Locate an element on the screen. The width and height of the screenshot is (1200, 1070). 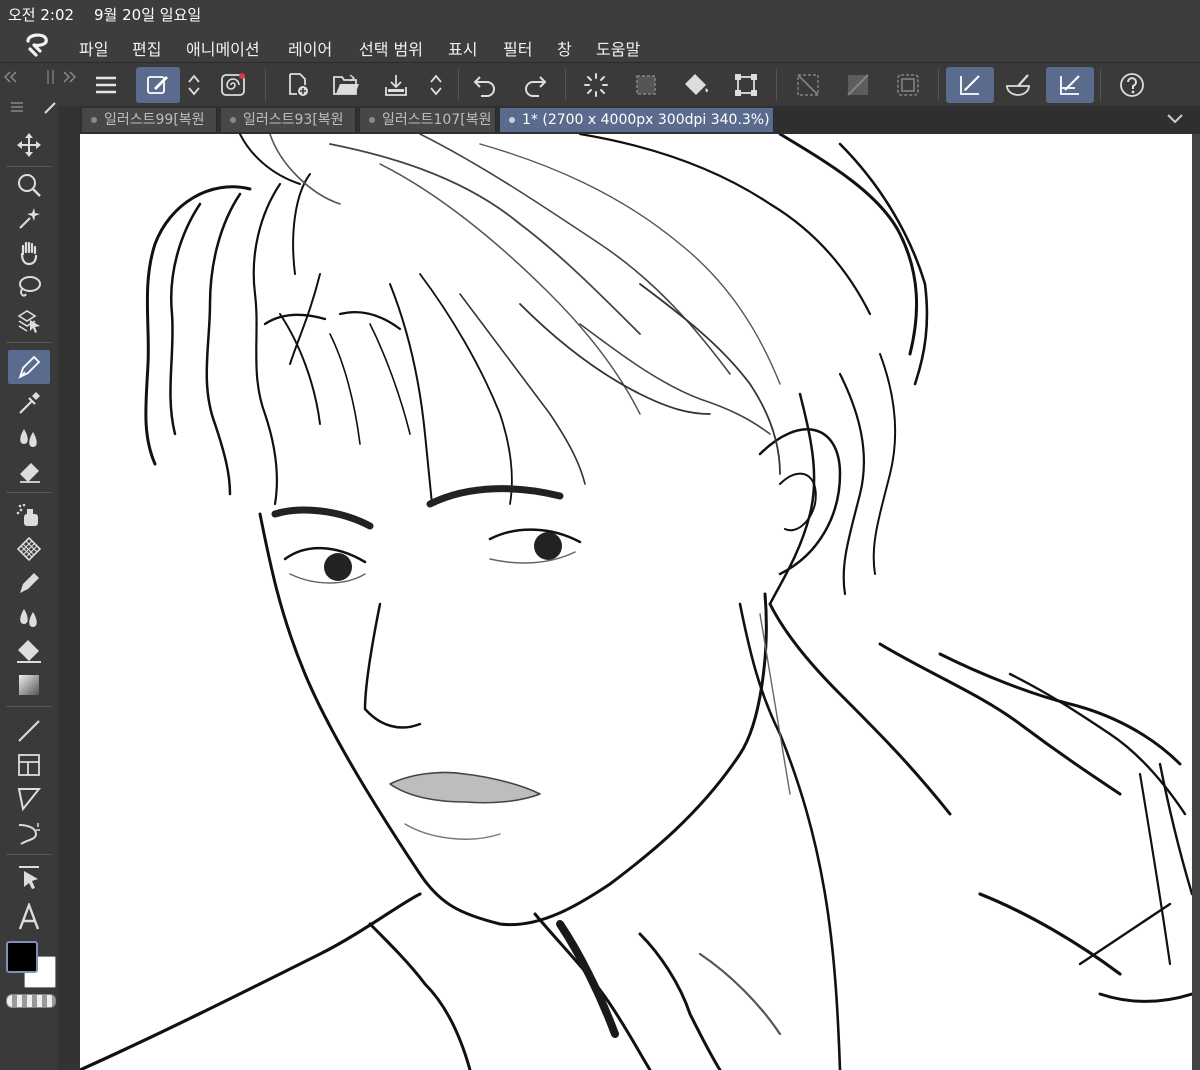
menu-button is located at coordinates (106, 85).